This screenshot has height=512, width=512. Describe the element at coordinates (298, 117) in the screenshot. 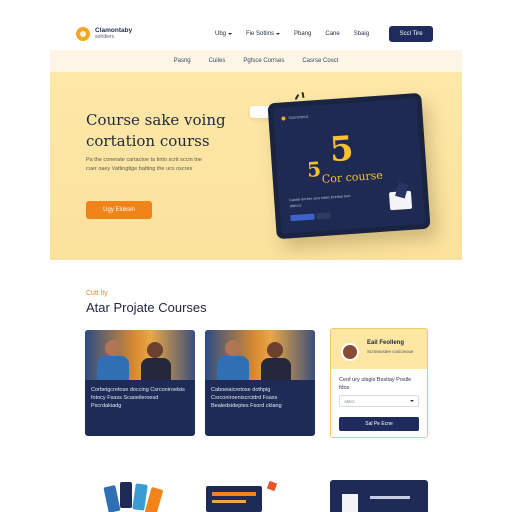

I see `tablet-header-text: Garnetteca` at that location.